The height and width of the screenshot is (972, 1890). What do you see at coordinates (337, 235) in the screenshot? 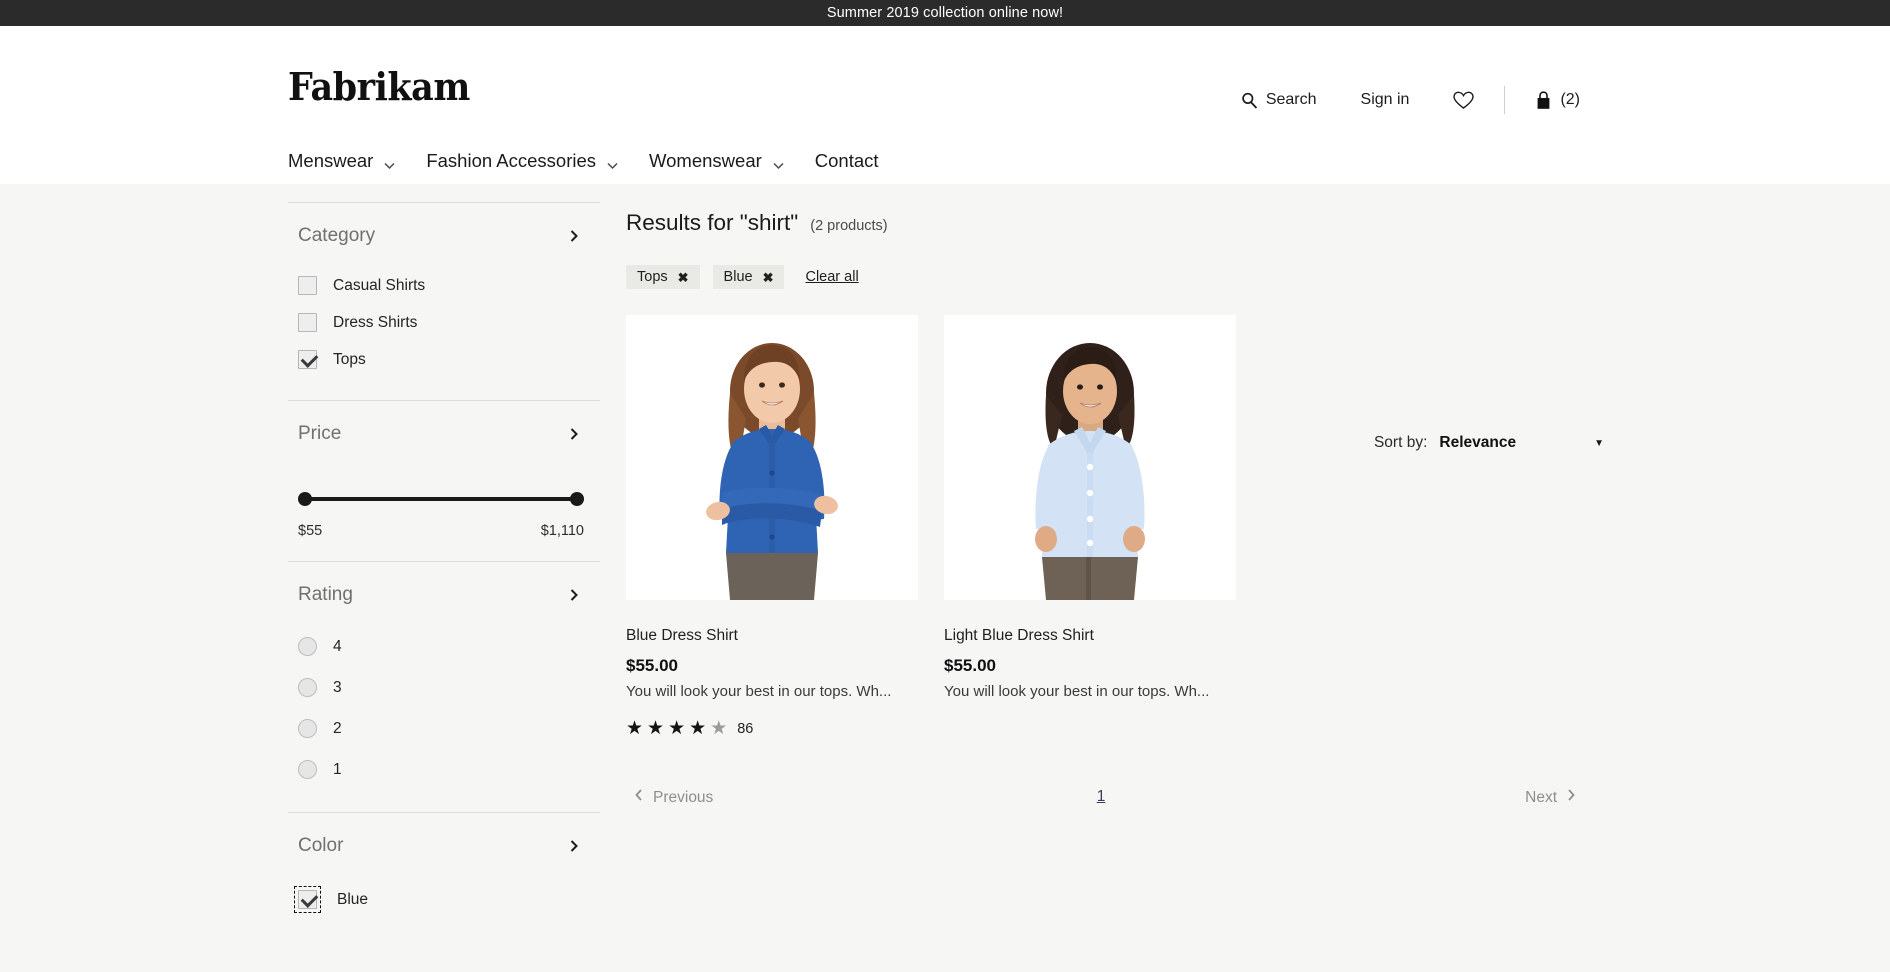
I see `filter-title: Category` at bounding box center [337, 235].